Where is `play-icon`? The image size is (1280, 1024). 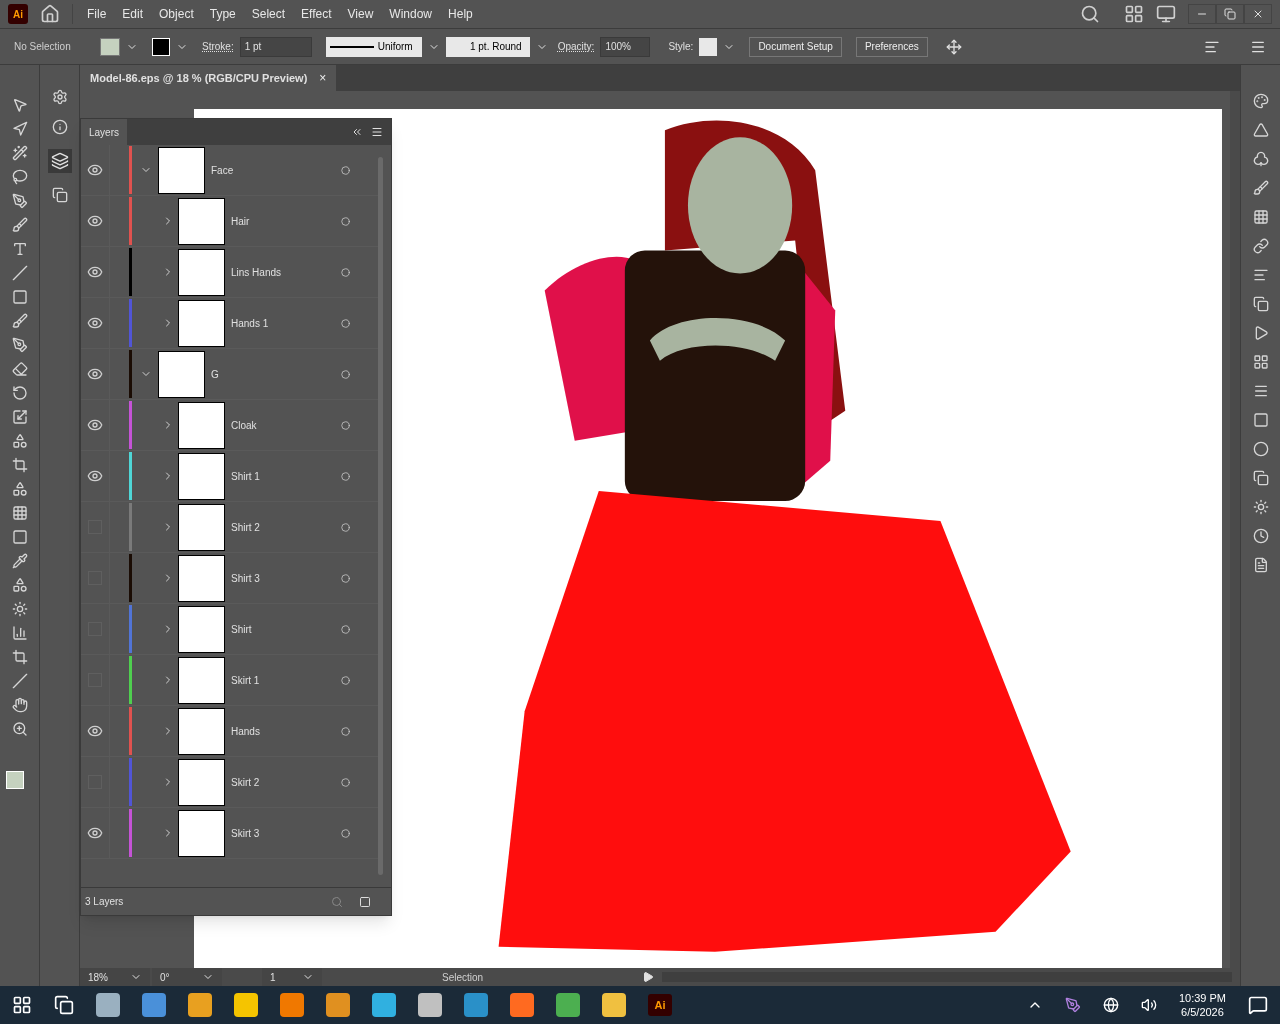 play-icon is located at coordinates (648, 977).